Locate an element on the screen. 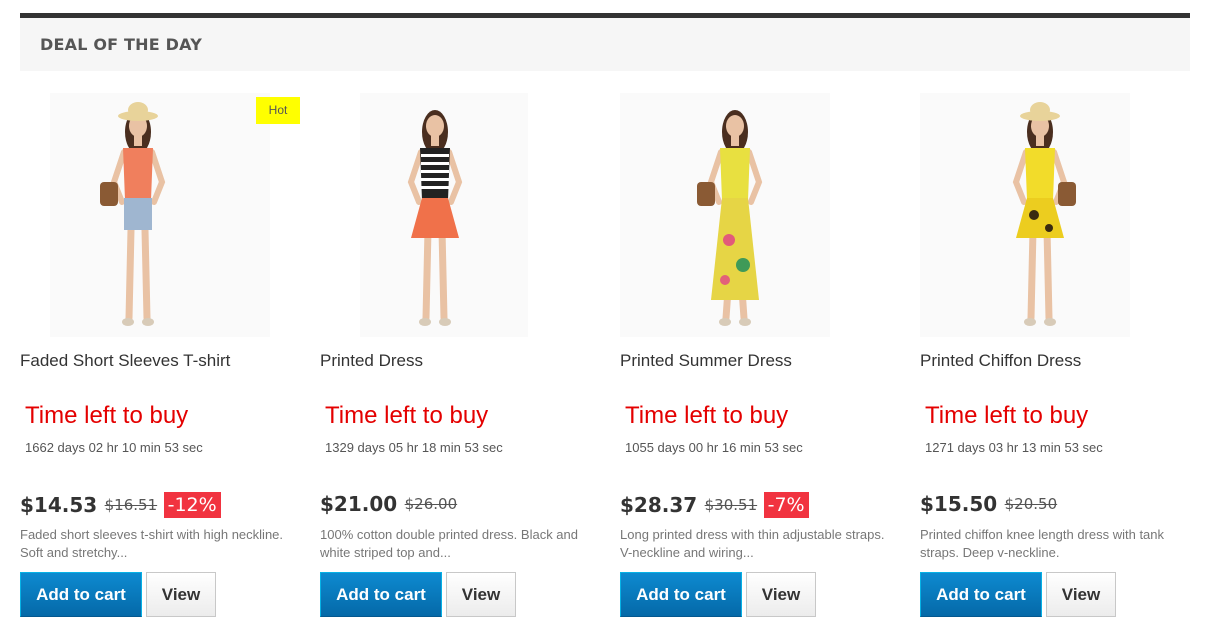  price-row: $14.53 $16.51 -12% is located at coordinates (120, 506).